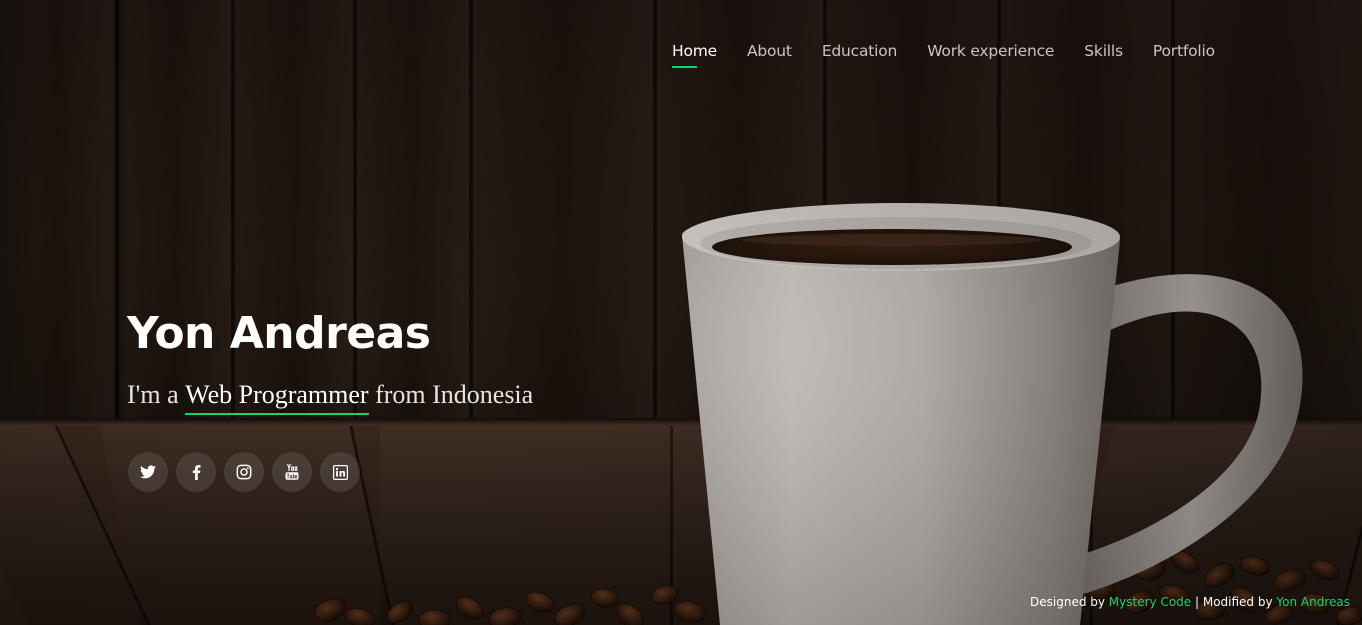 The width and height of the screenshot is (1362, 625). Describe the element at coordinates (990, 51) in the screenshot. I see `nav-item-work-experience: Work experience` at that location.